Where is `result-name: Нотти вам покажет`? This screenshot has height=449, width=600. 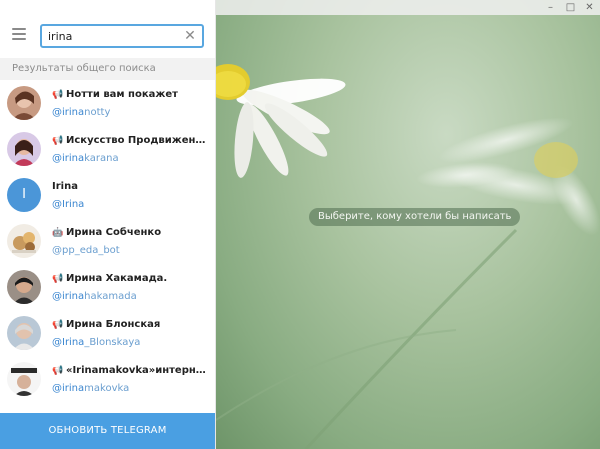
result-name: Нотти вам покажет is located at coordinates (122, 94).